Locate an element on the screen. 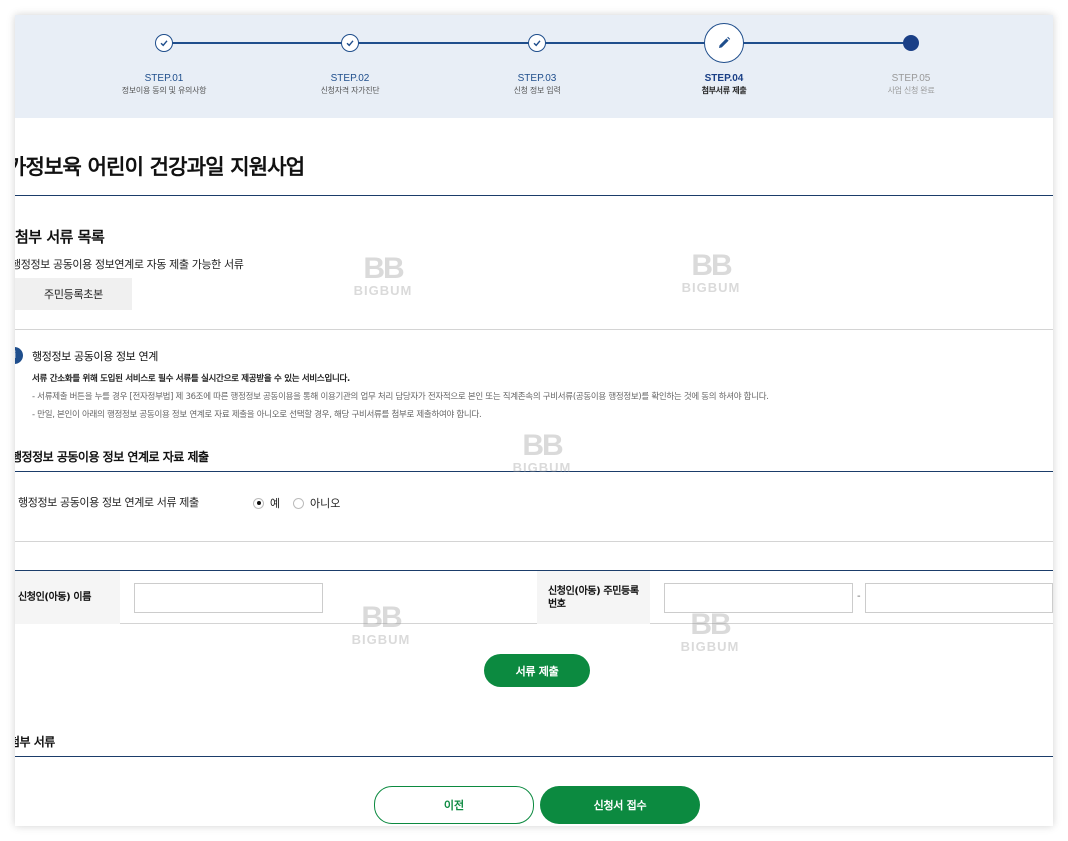  step-label: STEP.04 is located at coordinates (724, 78).